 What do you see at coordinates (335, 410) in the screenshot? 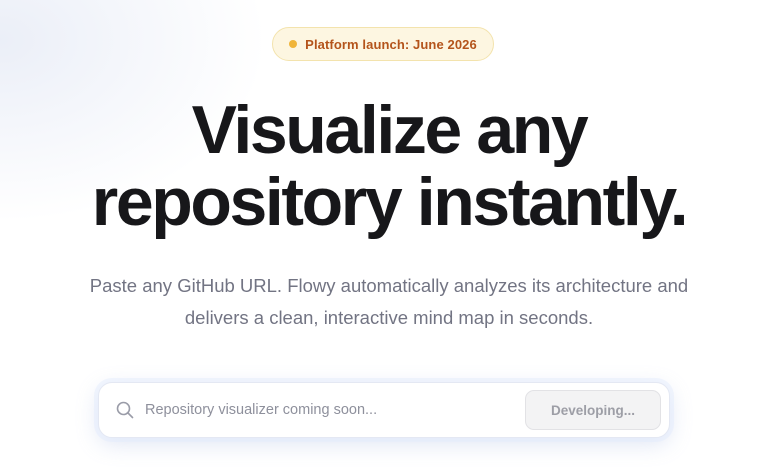
I see `repository-url-input` at bounding box center [335, 410].